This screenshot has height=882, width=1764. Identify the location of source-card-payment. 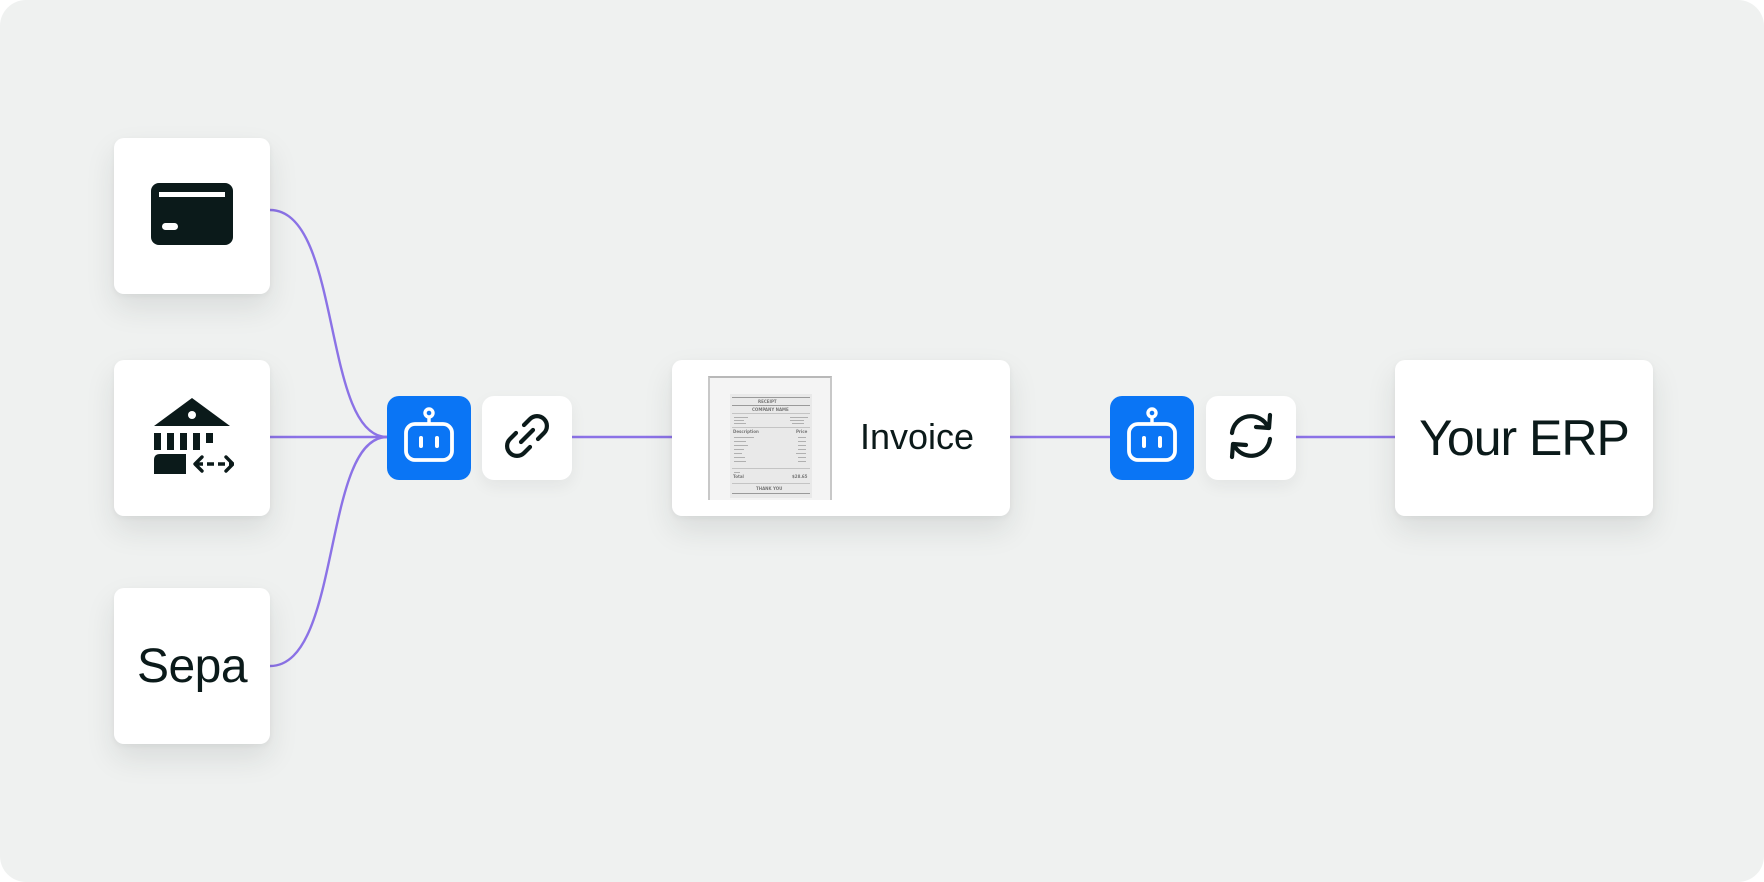
(192, 216).